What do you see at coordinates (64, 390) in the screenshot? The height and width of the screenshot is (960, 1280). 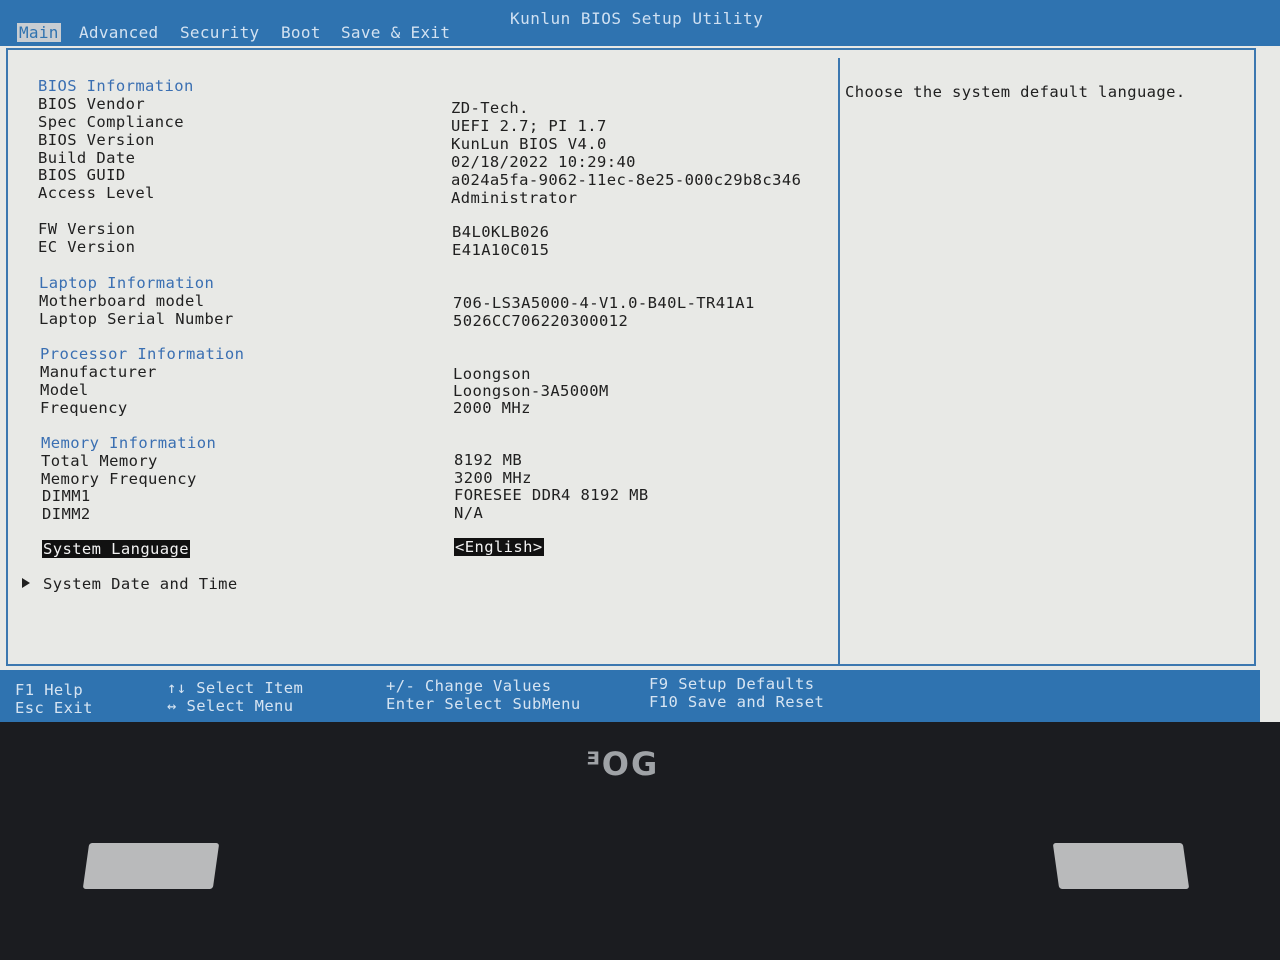 I see `model-label: Model` at bounding box center [64, 390].